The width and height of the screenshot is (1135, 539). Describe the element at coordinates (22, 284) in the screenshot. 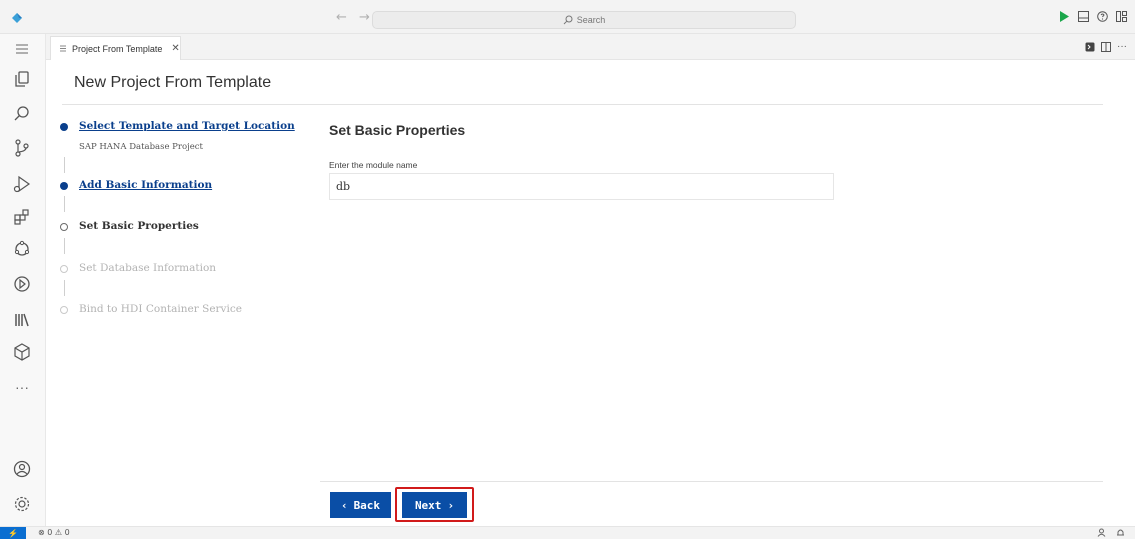

I see `deploy-icon` at that location.